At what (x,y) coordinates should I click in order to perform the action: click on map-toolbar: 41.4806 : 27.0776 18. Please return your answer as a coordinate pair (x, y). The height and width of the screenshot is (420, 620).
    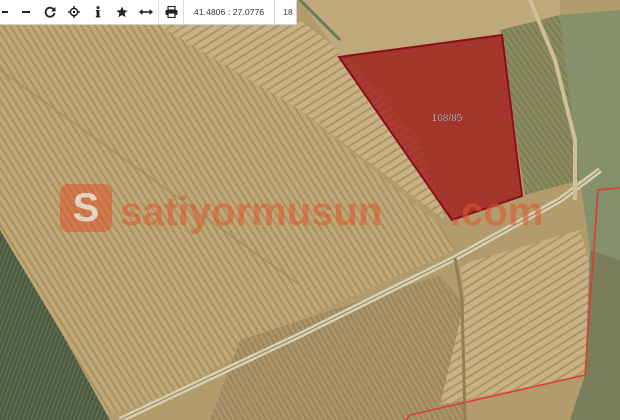
    Looking at the image, I should click on (148, 12).